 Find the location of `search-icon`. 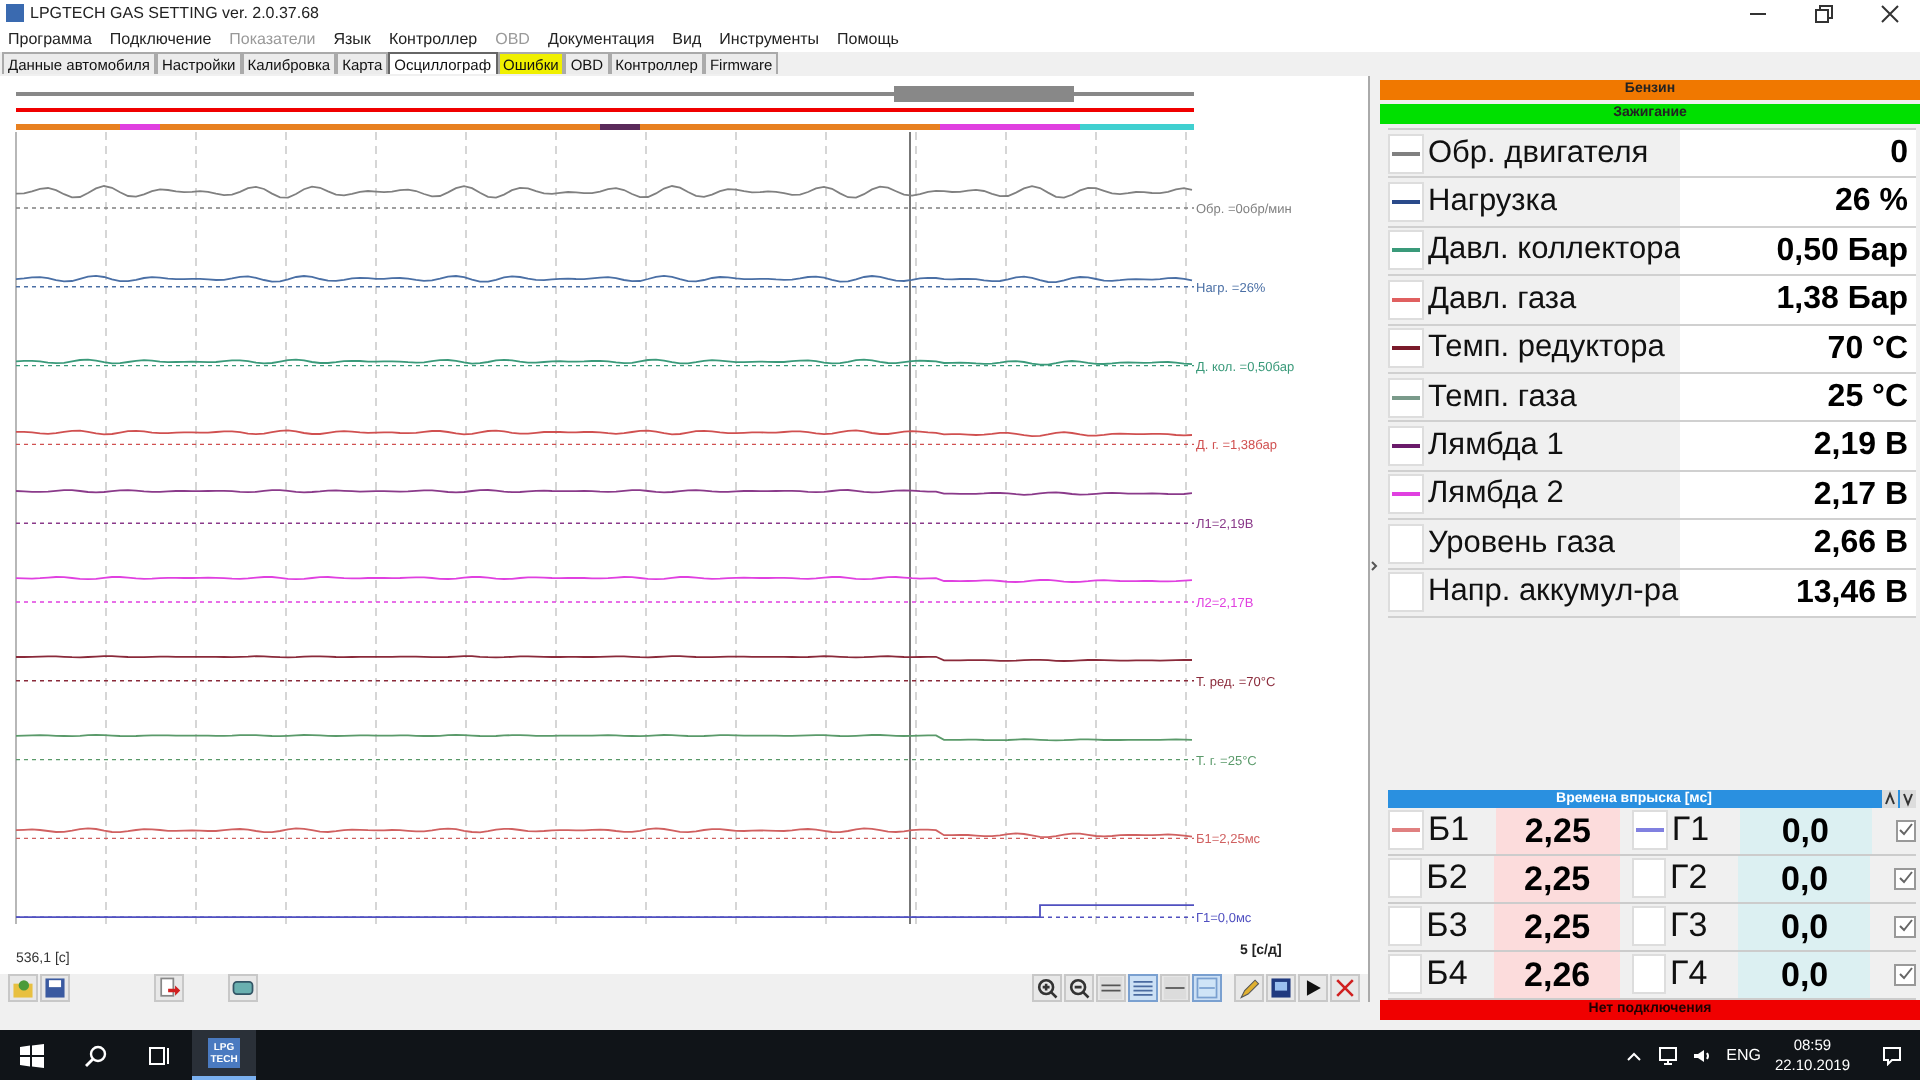

search-icon is located at coordinates (96, 1055).